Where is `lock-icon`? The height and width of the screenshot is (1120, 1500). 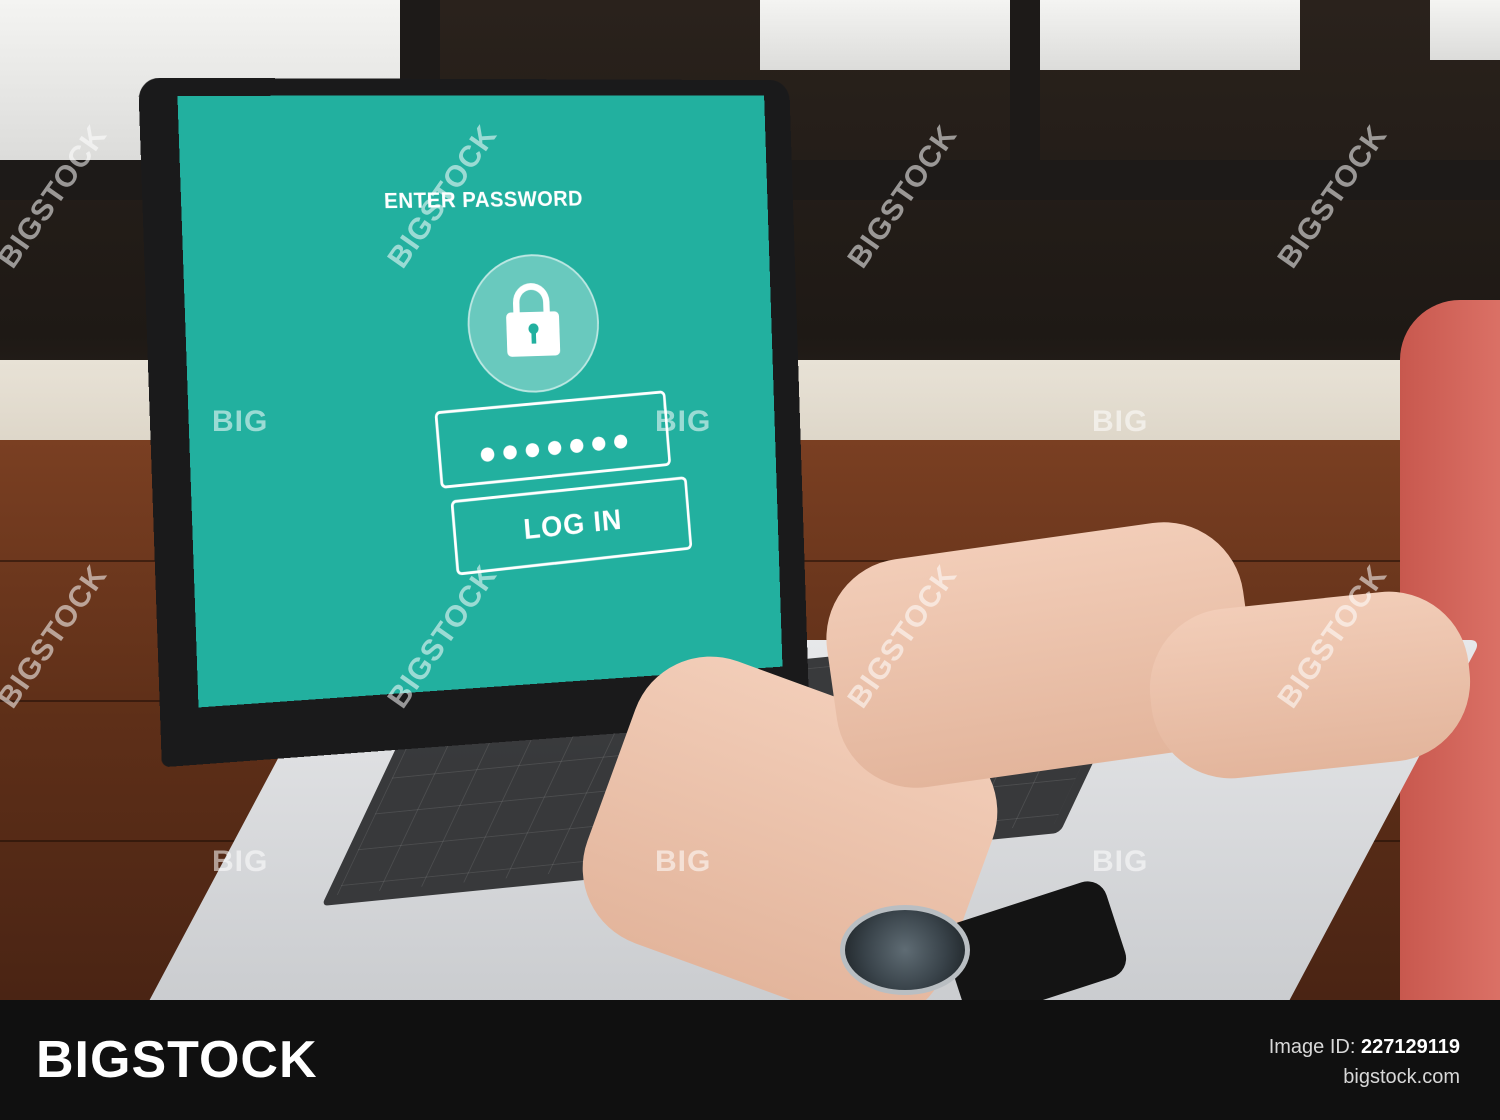 lock-icon is located at coordinates (533, 323).